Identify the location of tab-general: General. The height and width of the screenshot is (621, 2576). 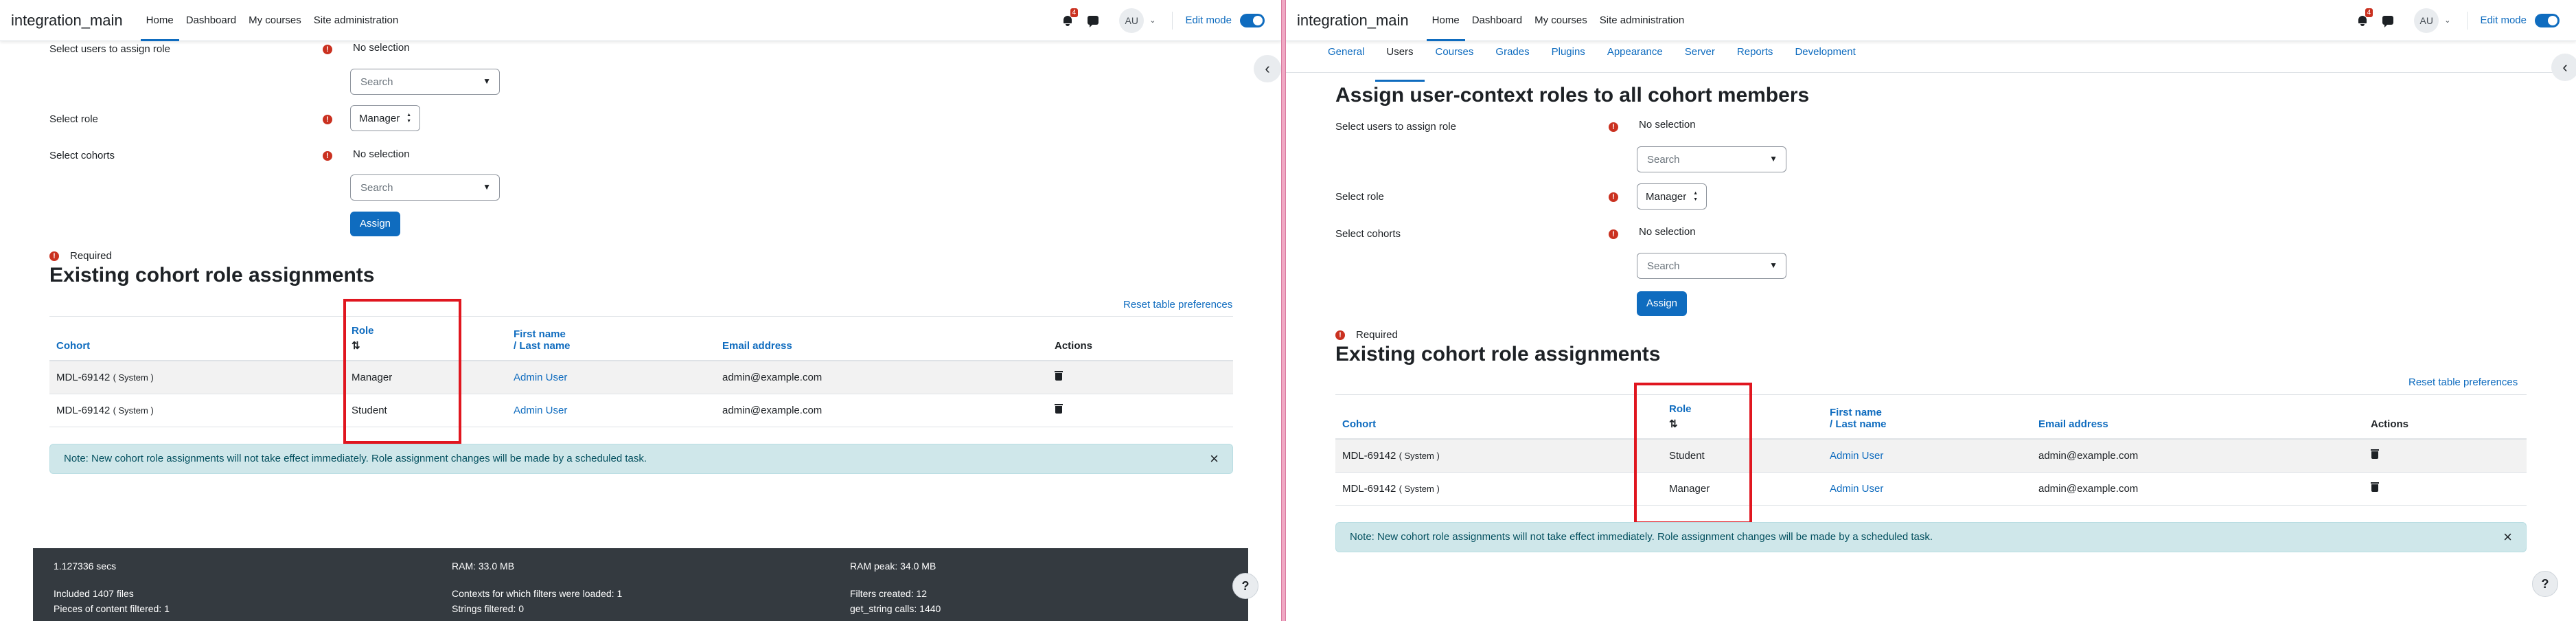
(1346, 56).